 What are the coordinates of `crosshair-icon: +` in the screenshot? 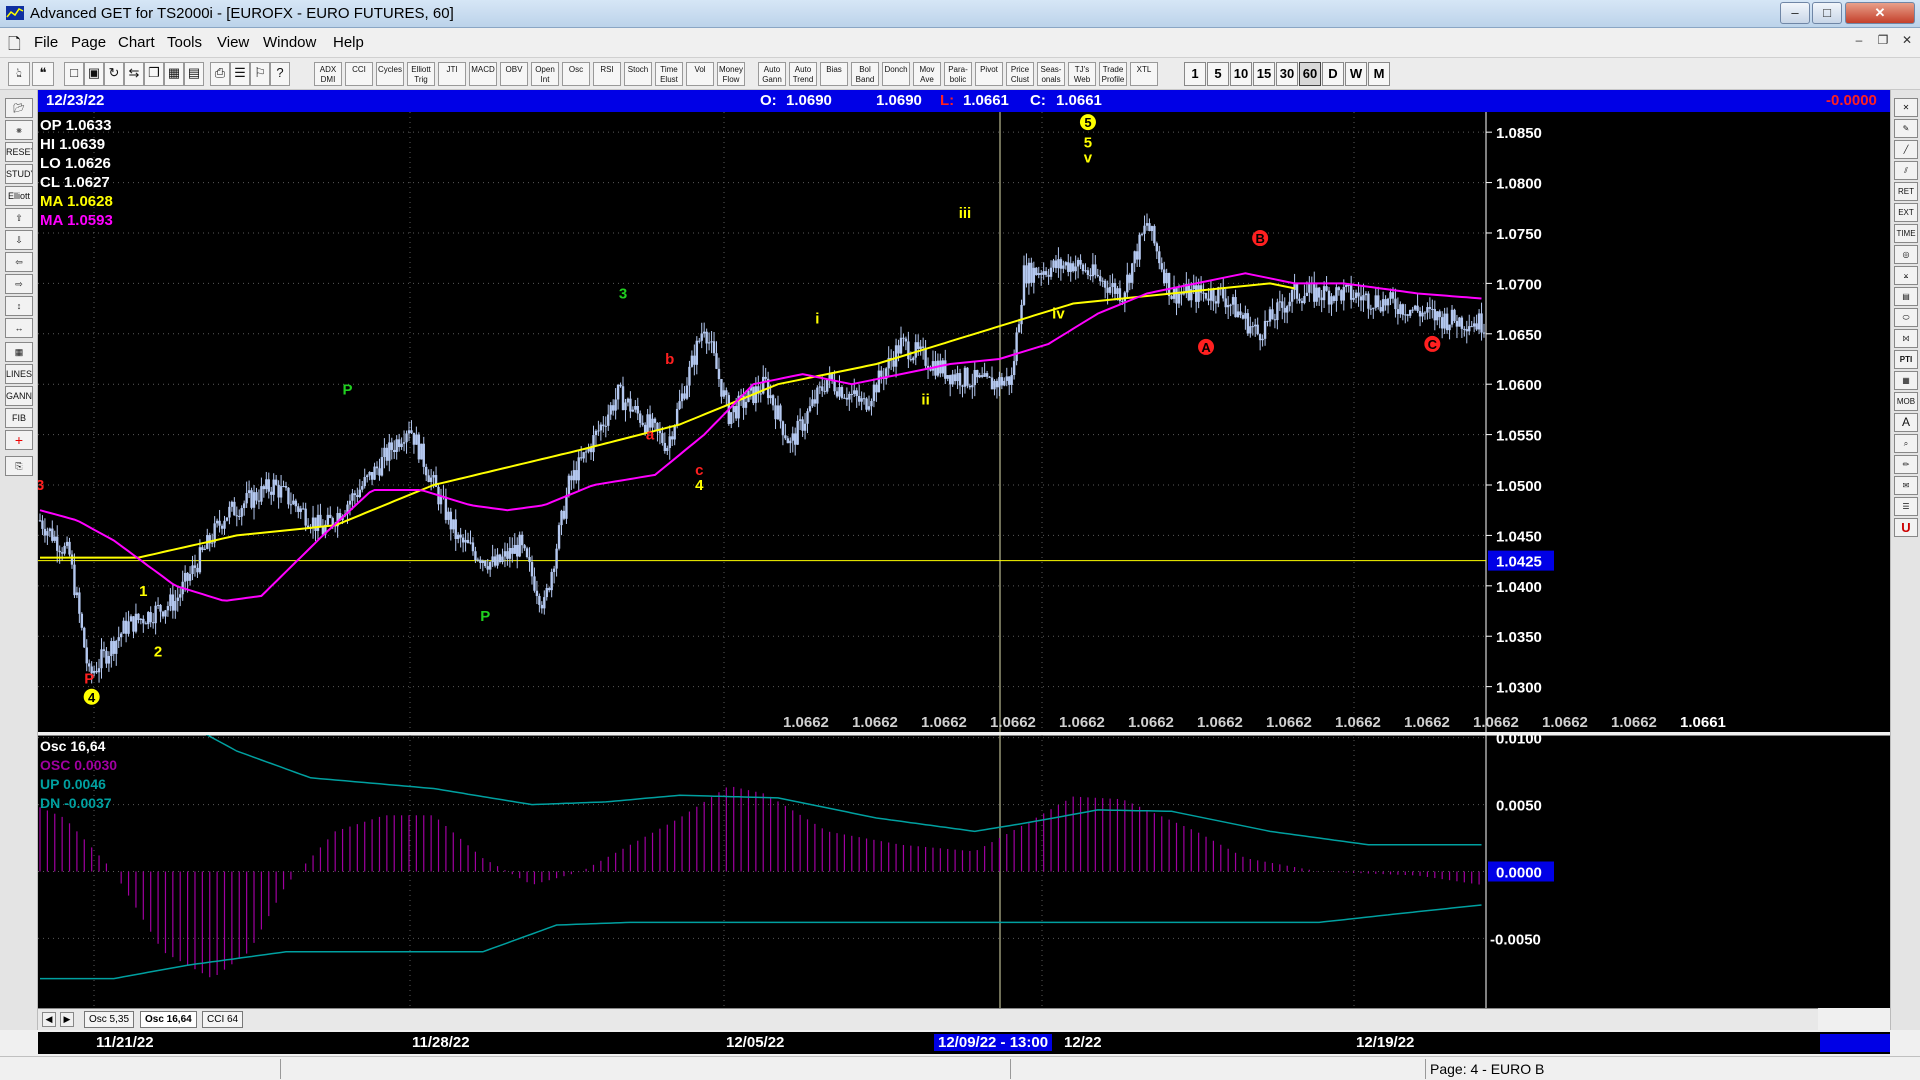 It's located at (19, 440).